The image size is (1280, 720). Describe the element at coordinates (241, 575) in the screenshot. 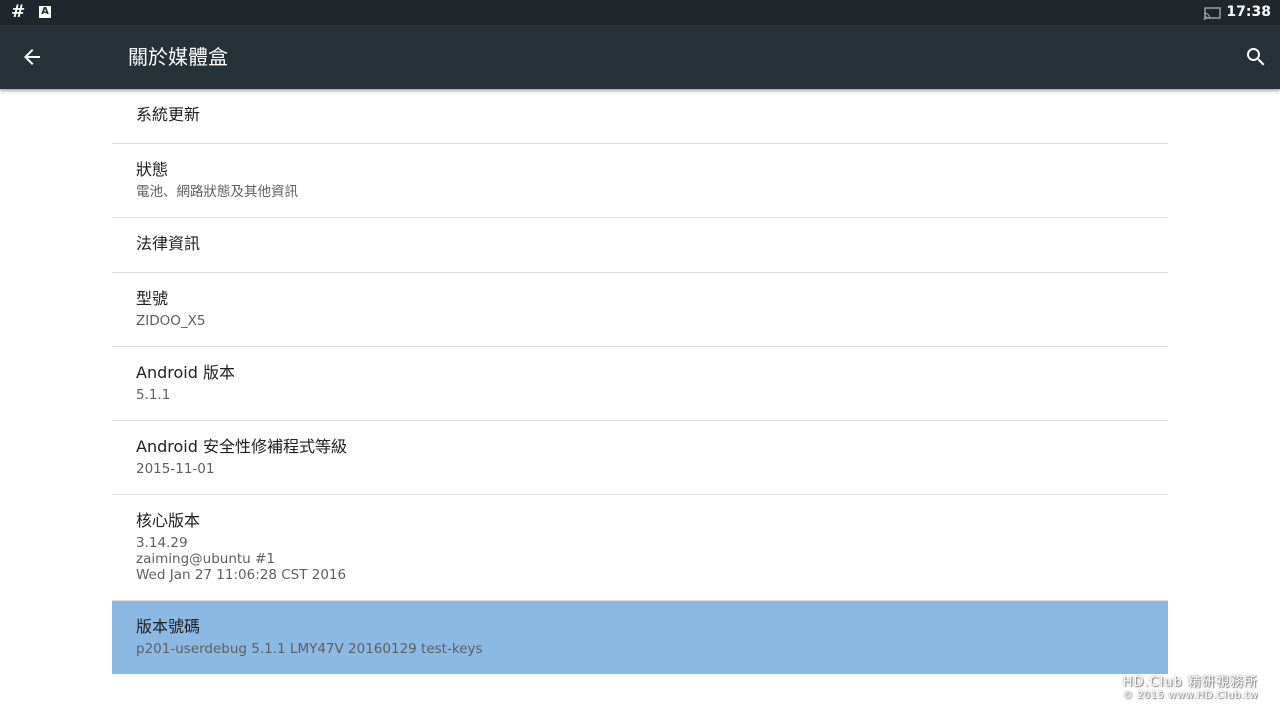

I see `item-summary-line: Wed Jan 27 11:06:28 CST 2016` at that location.